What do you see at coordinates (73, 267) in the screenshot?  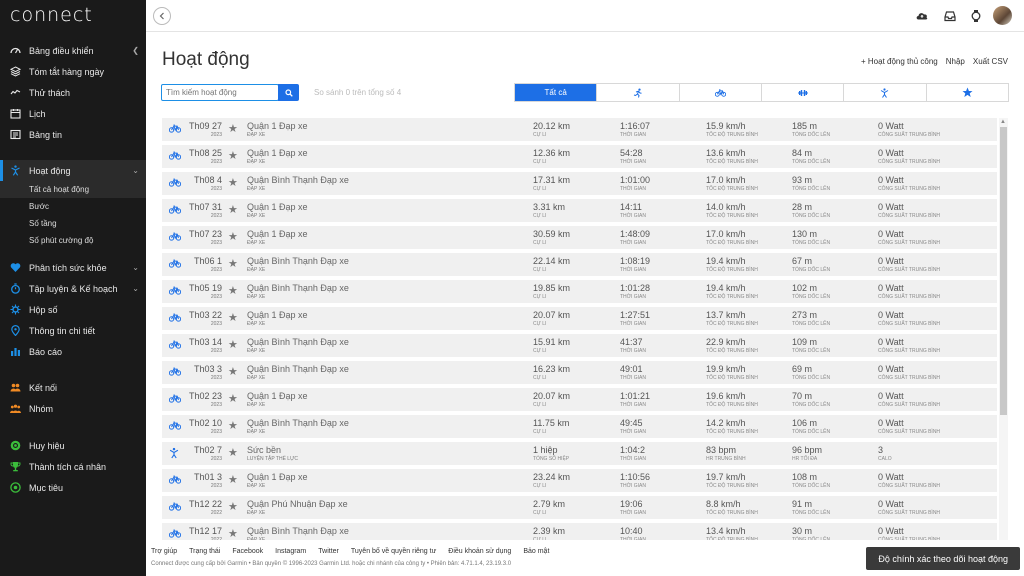 I see `sidebar-item-heart: Phân tích sức khỏe ⌄` at bounding box center [73, 267].